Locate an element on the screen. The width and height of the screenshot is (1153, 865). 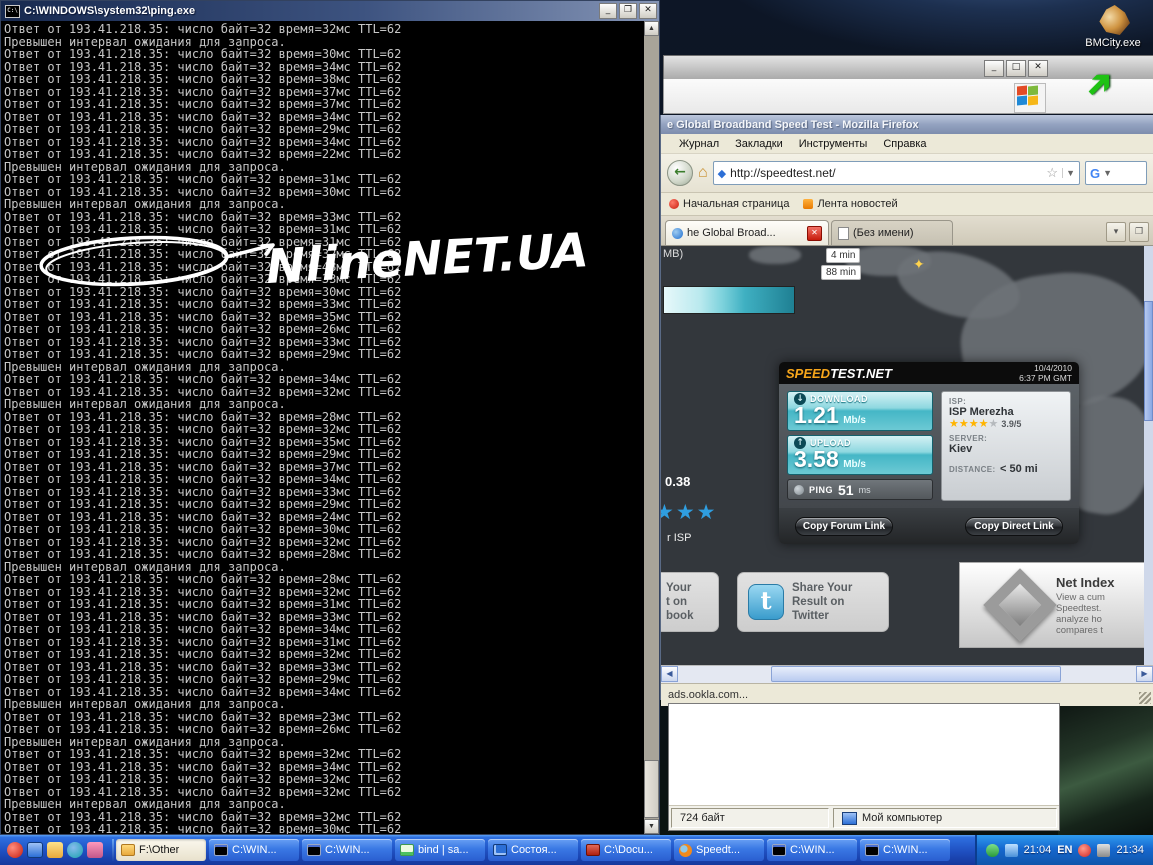
taskbar-task: F:\Other is located at coordinates (161, 850).